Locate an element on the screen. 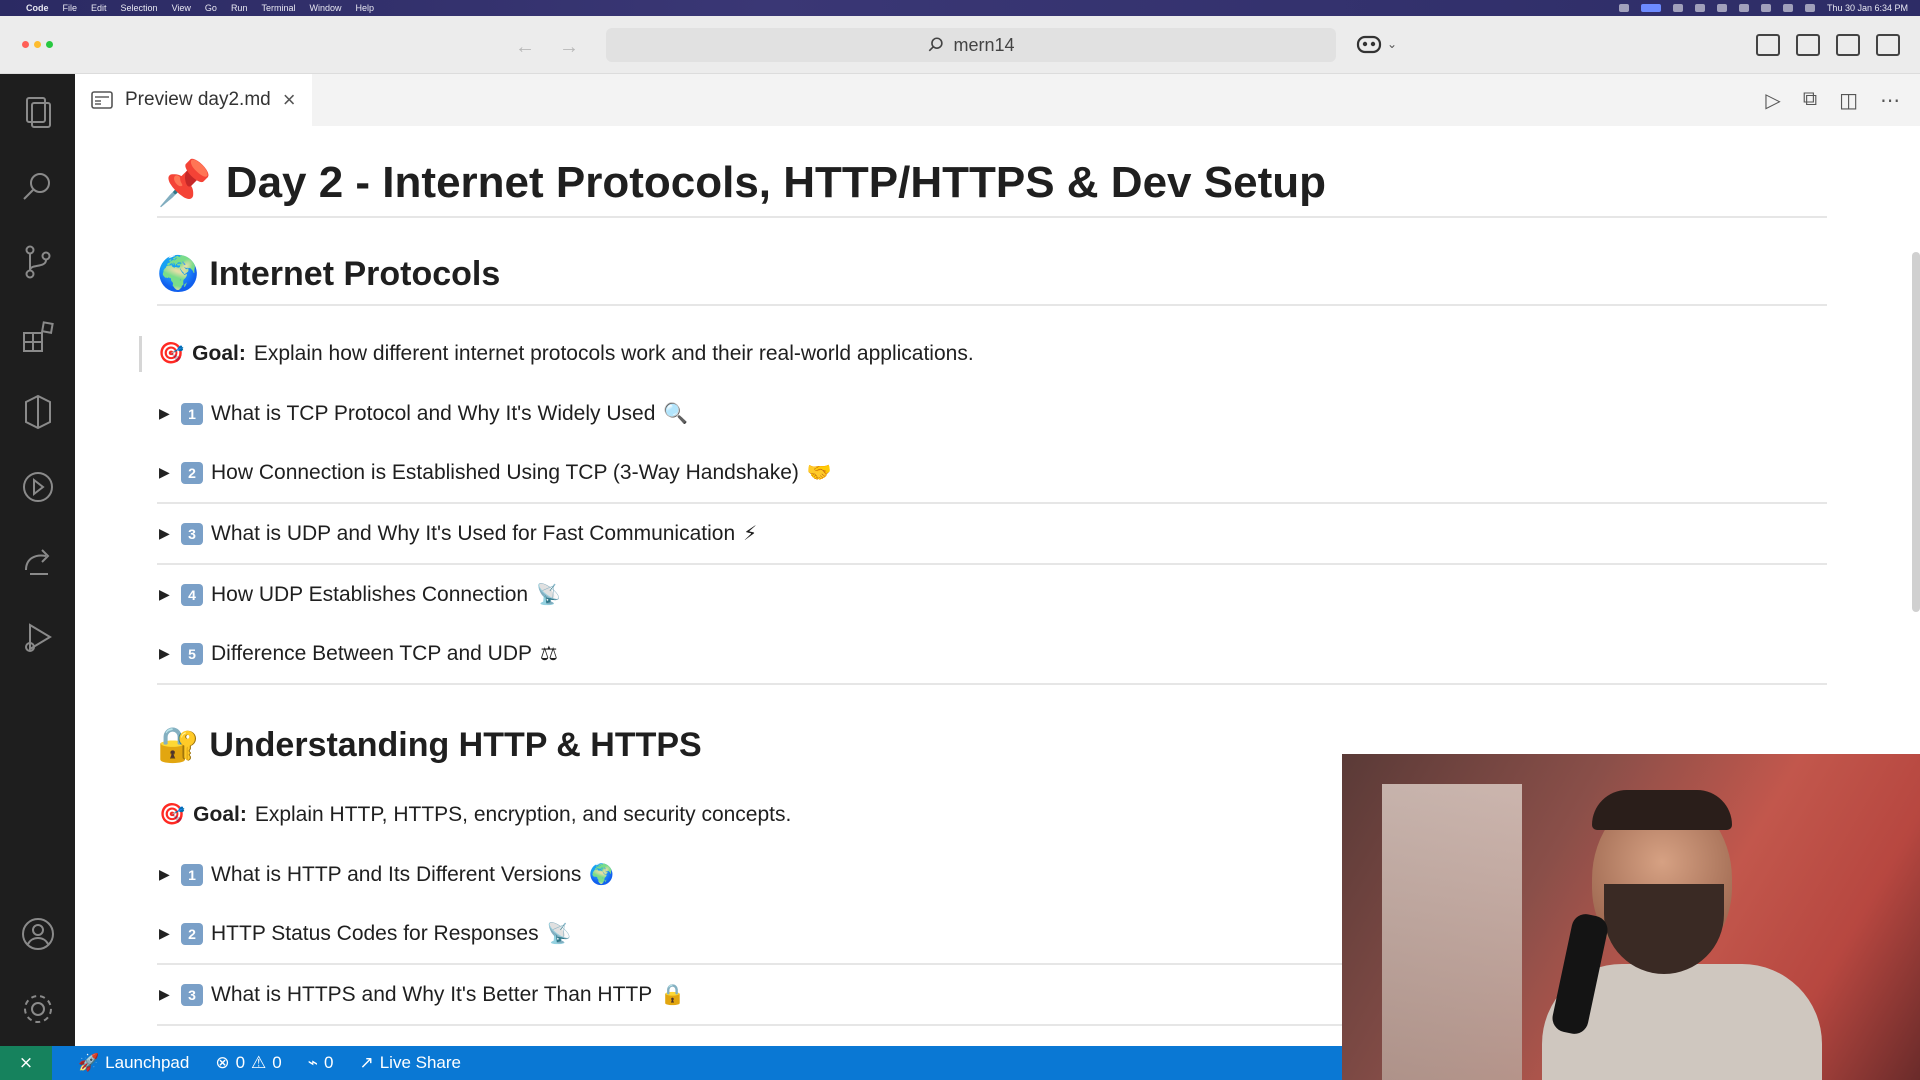 The width and height of the screenshot is (1920, 1080). close-icon: × is located at coordinates (289, 100).